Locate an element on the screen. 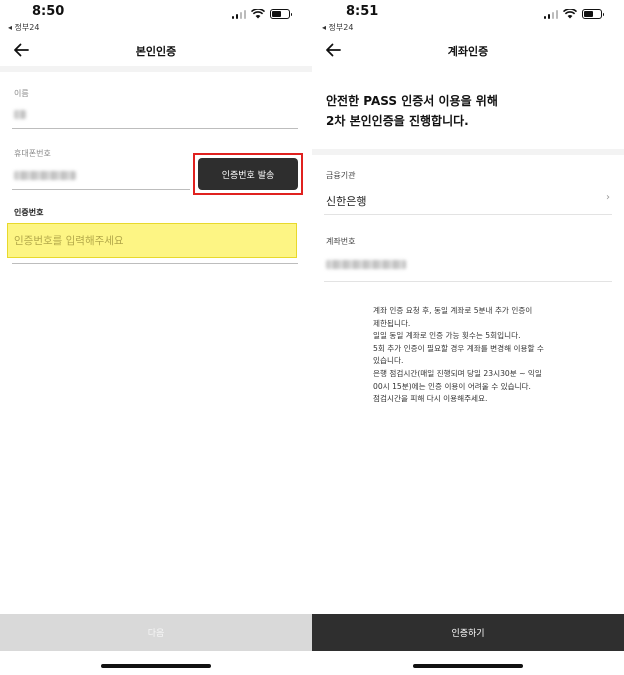 Image resolution: width=624 pixels, height=675 pixels. next-button: 다음 is located at coordinates (156, 632).